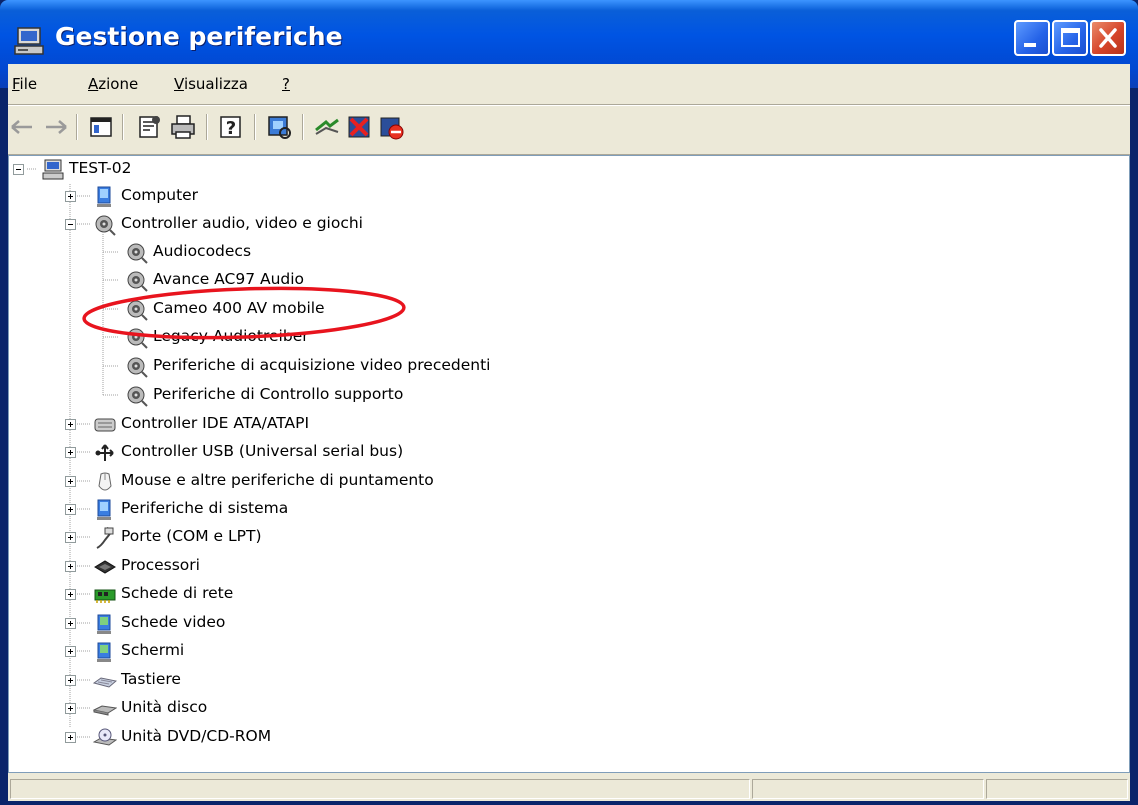  I want to click on usb-icon, so click(104, 452).